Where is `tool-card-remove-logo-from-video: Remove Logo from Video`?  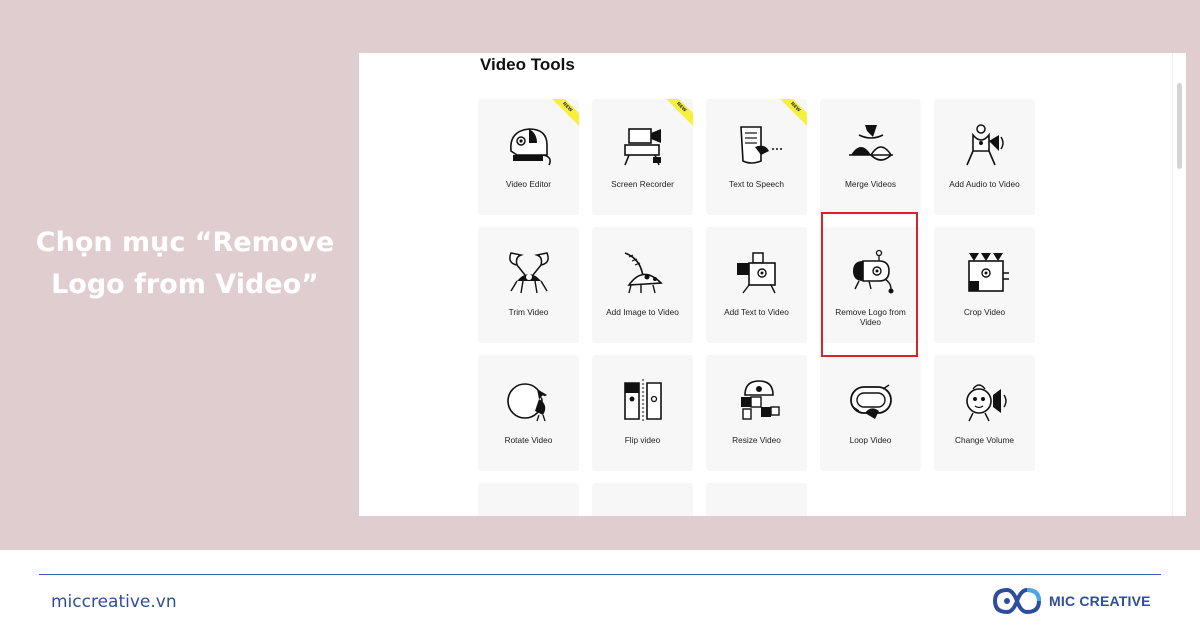
tool-card-remove-logo-from-video: Remove Logo from Video is located at coordinates (870, 285).